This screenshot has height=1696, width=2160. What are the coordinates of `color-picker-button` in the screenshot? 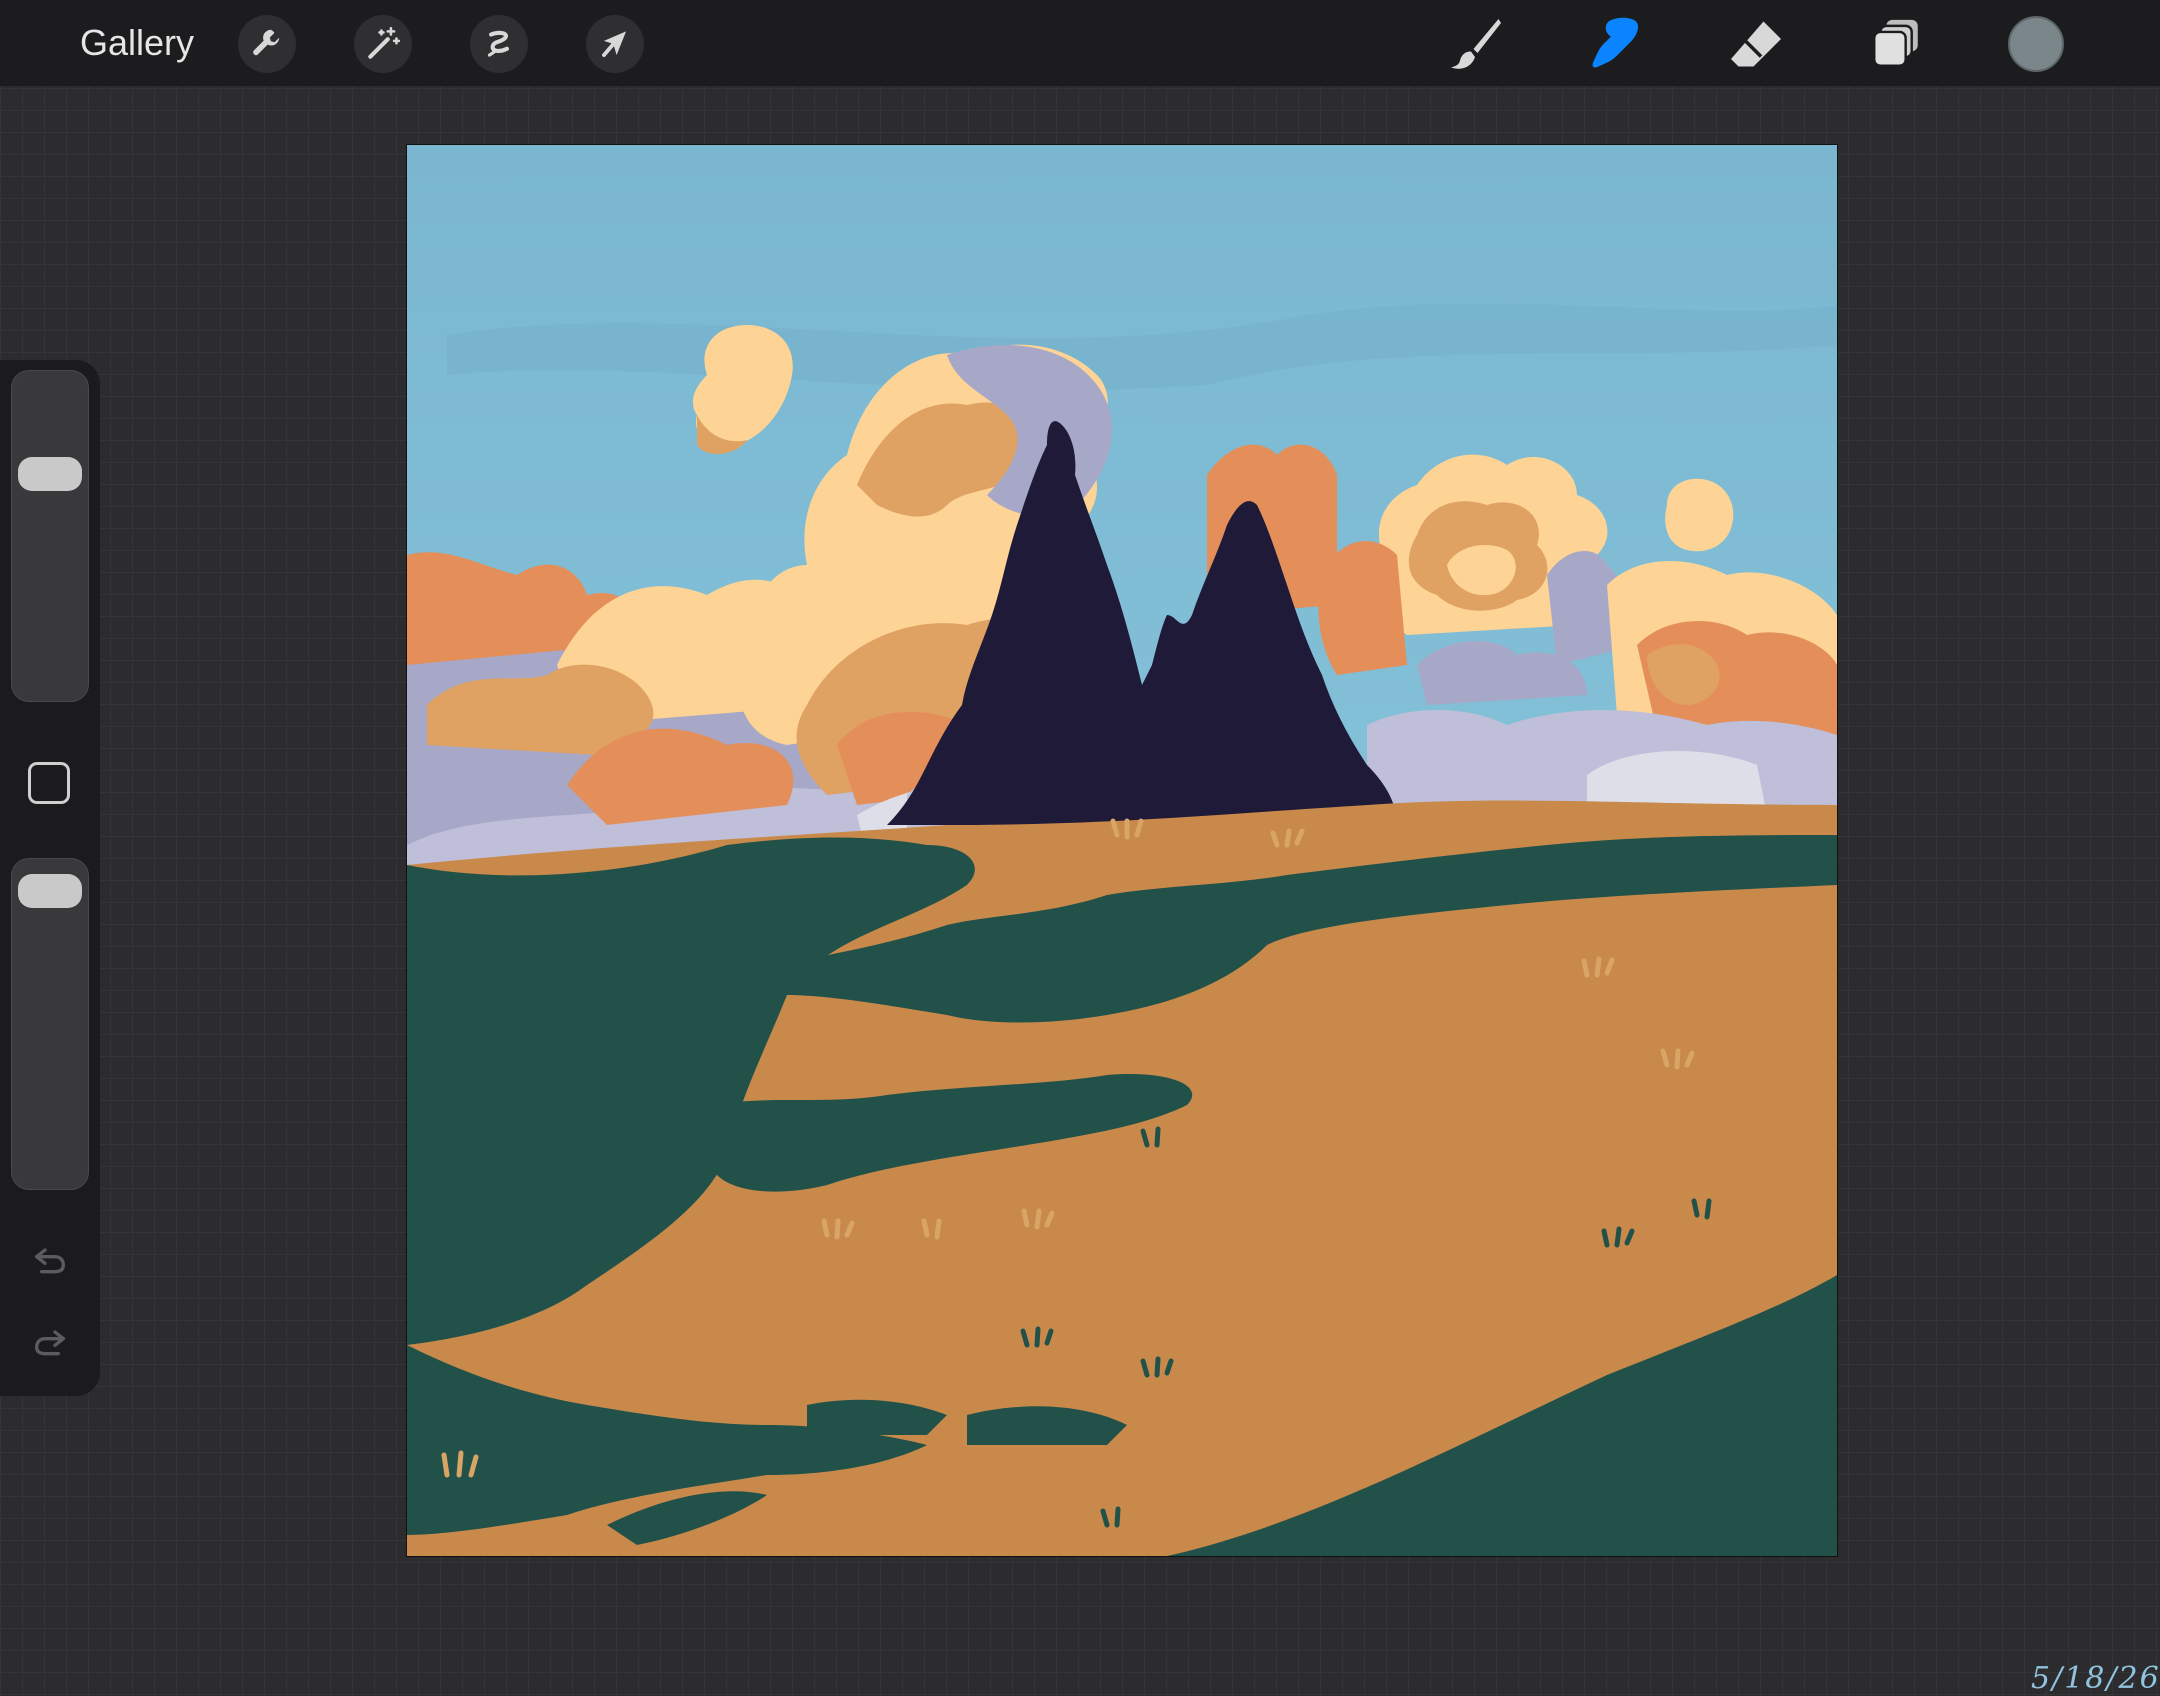 It's located at (2036, 44).